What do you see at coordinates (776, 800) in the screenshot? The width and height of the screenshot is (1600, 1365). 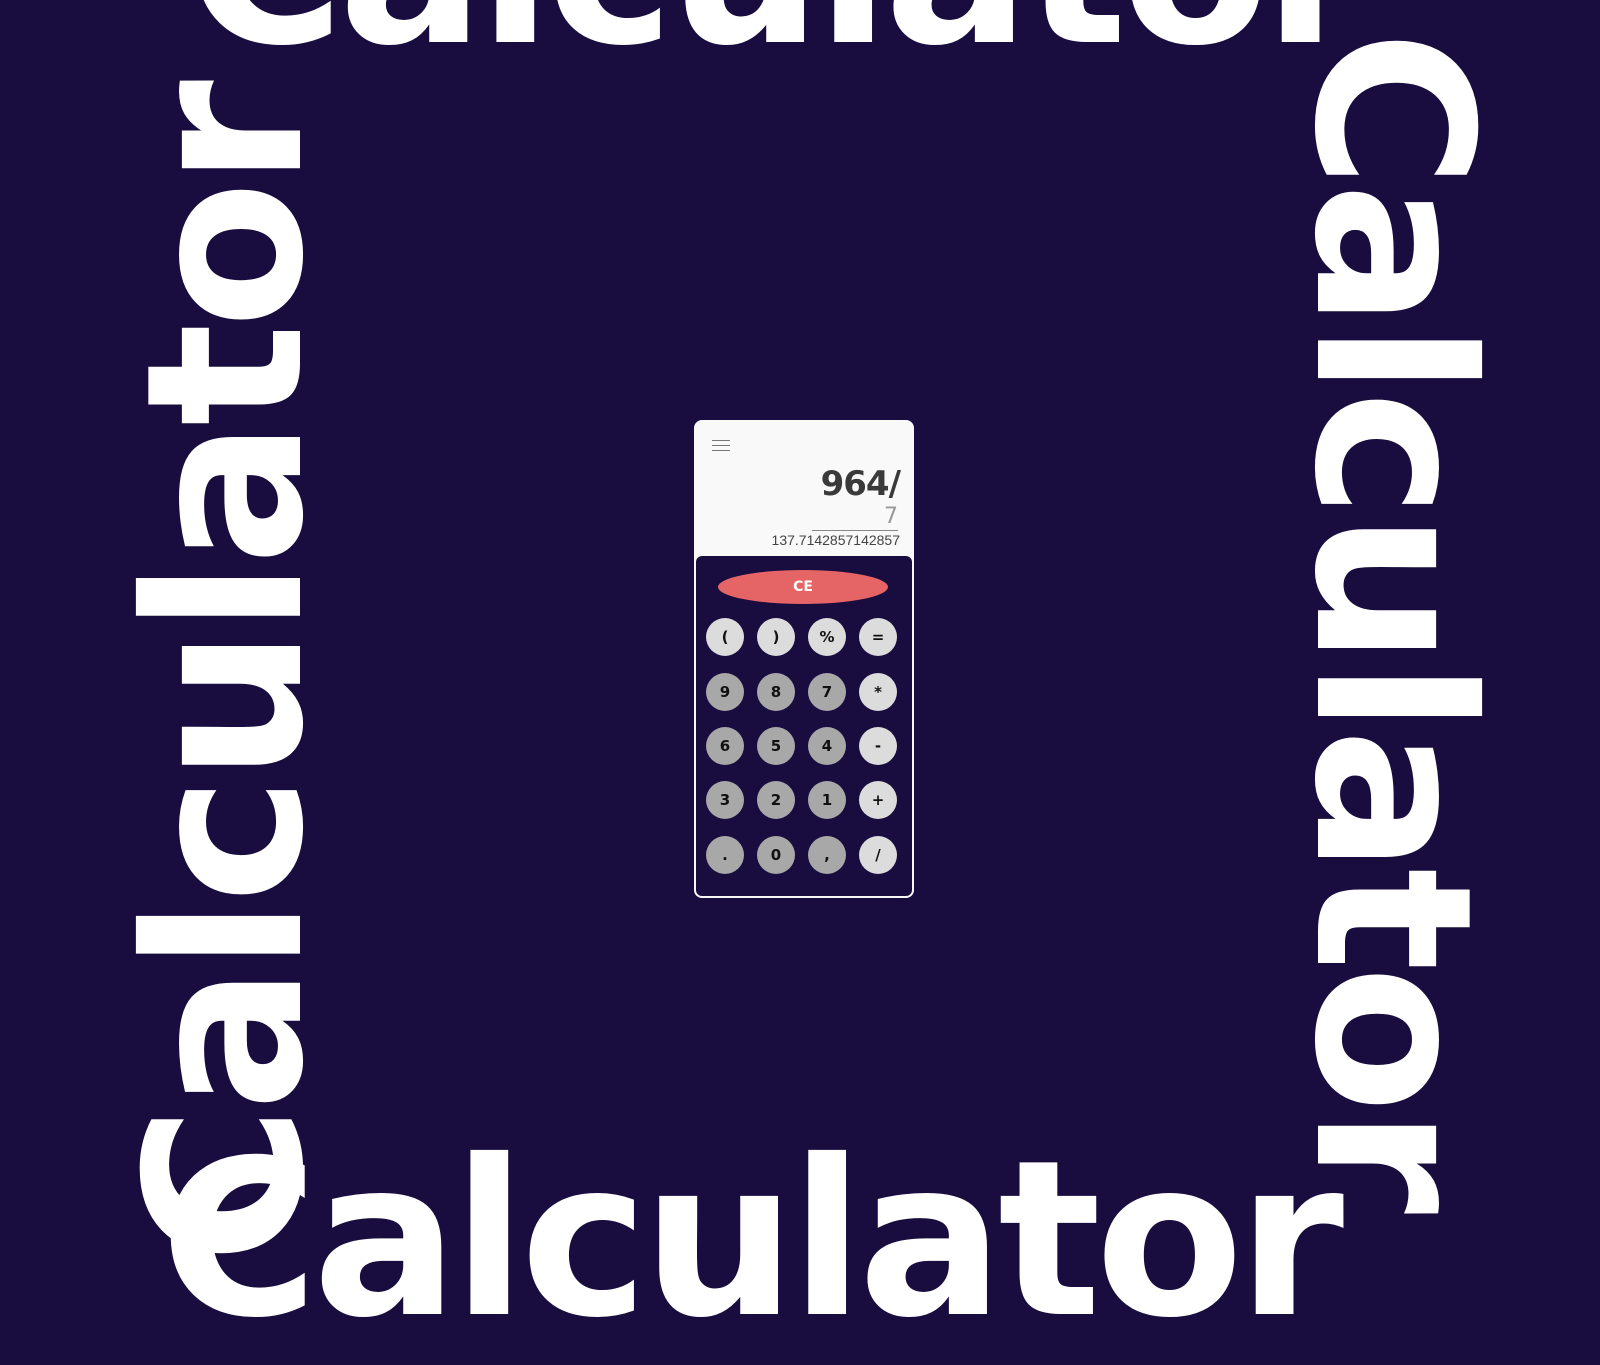 I see `digit-2-button: 2` at bounding box center [776, 800].